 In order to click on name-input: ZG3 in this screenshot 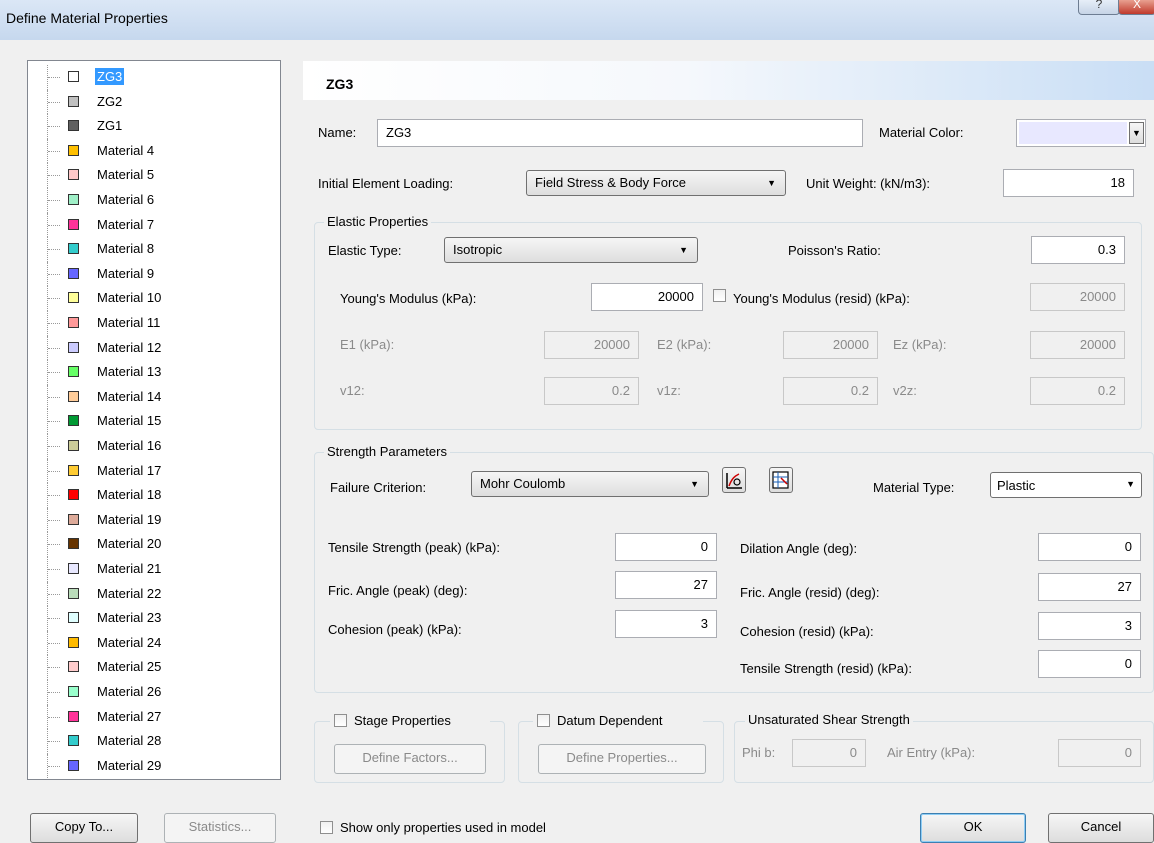, I will do `click(620, 133)`.